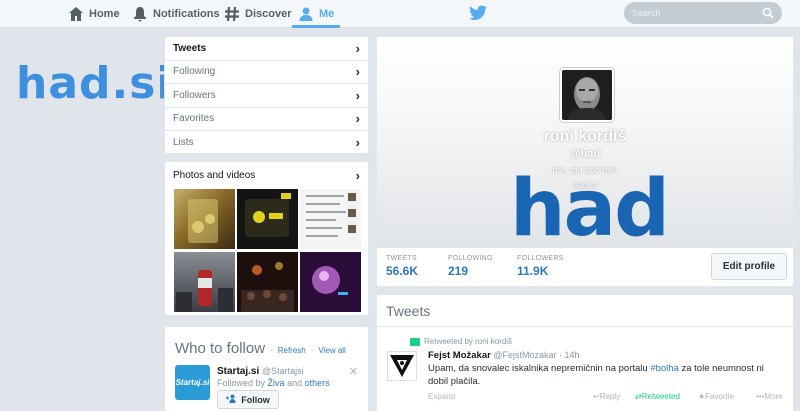 Image resolution: width=800 pixels, height=411 pixels. I want to click on menu-item-label: Tweets, so click(190, 48).